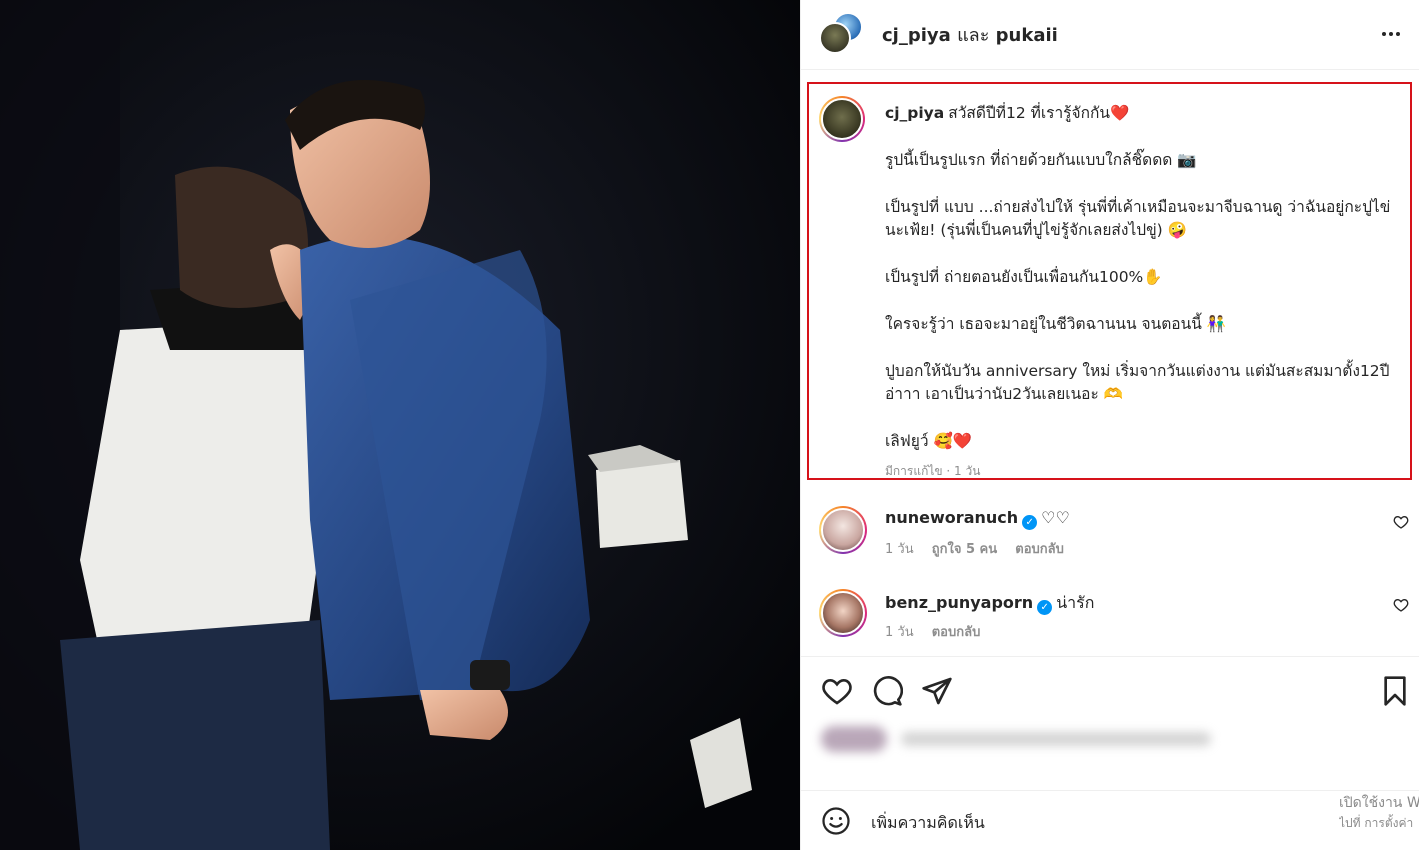  Describe the element at coordinates (937, 691) in the screenshot. I see `share-icon` at that location.